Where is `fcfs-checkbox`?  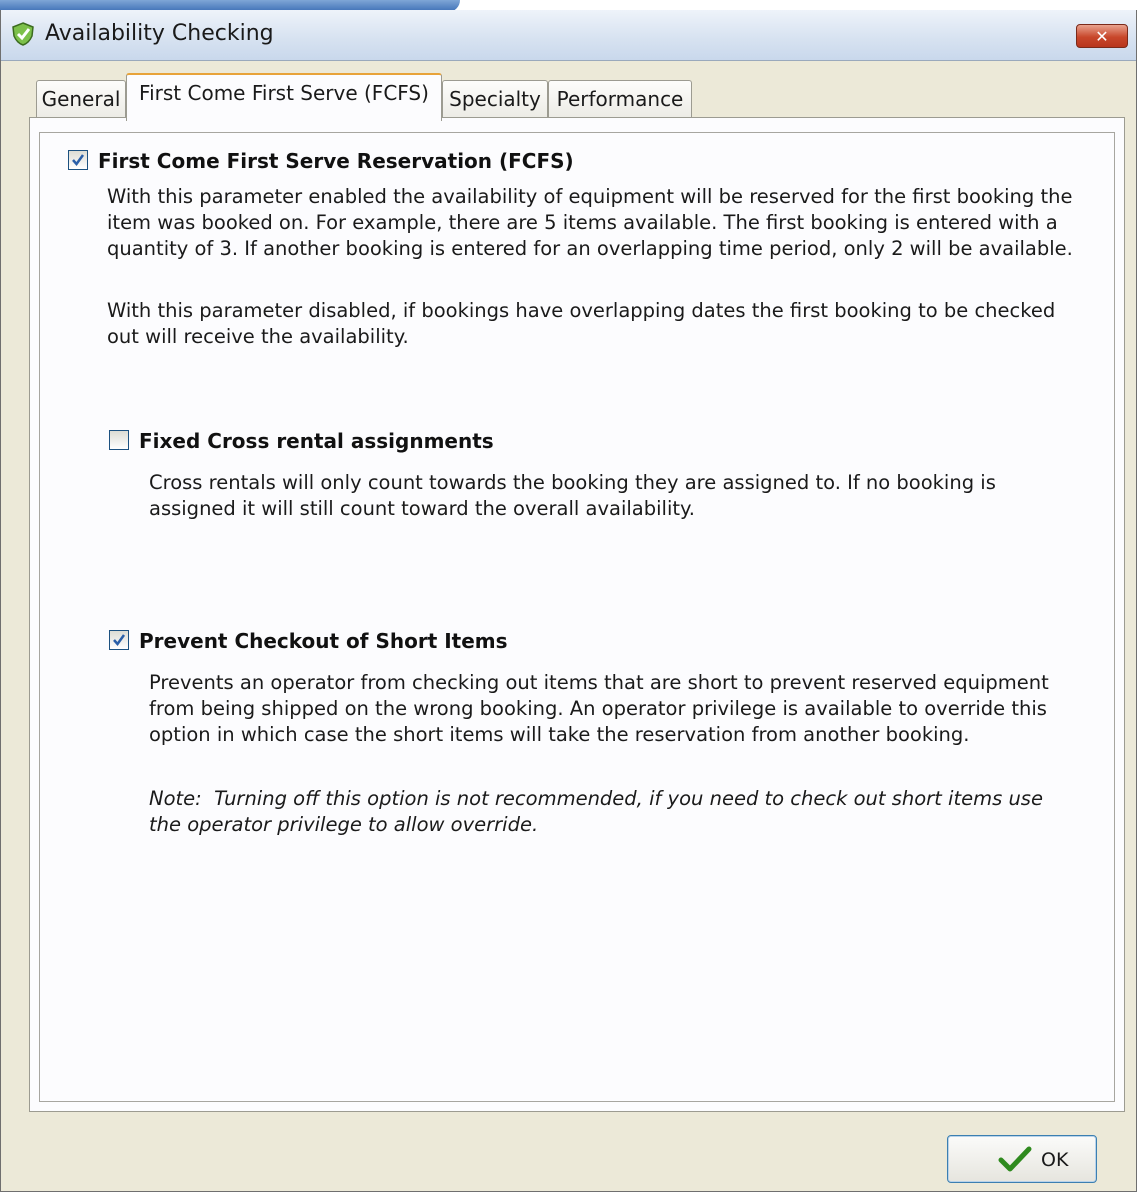
fcfs-checkbox is located at coordinates (78, 160).